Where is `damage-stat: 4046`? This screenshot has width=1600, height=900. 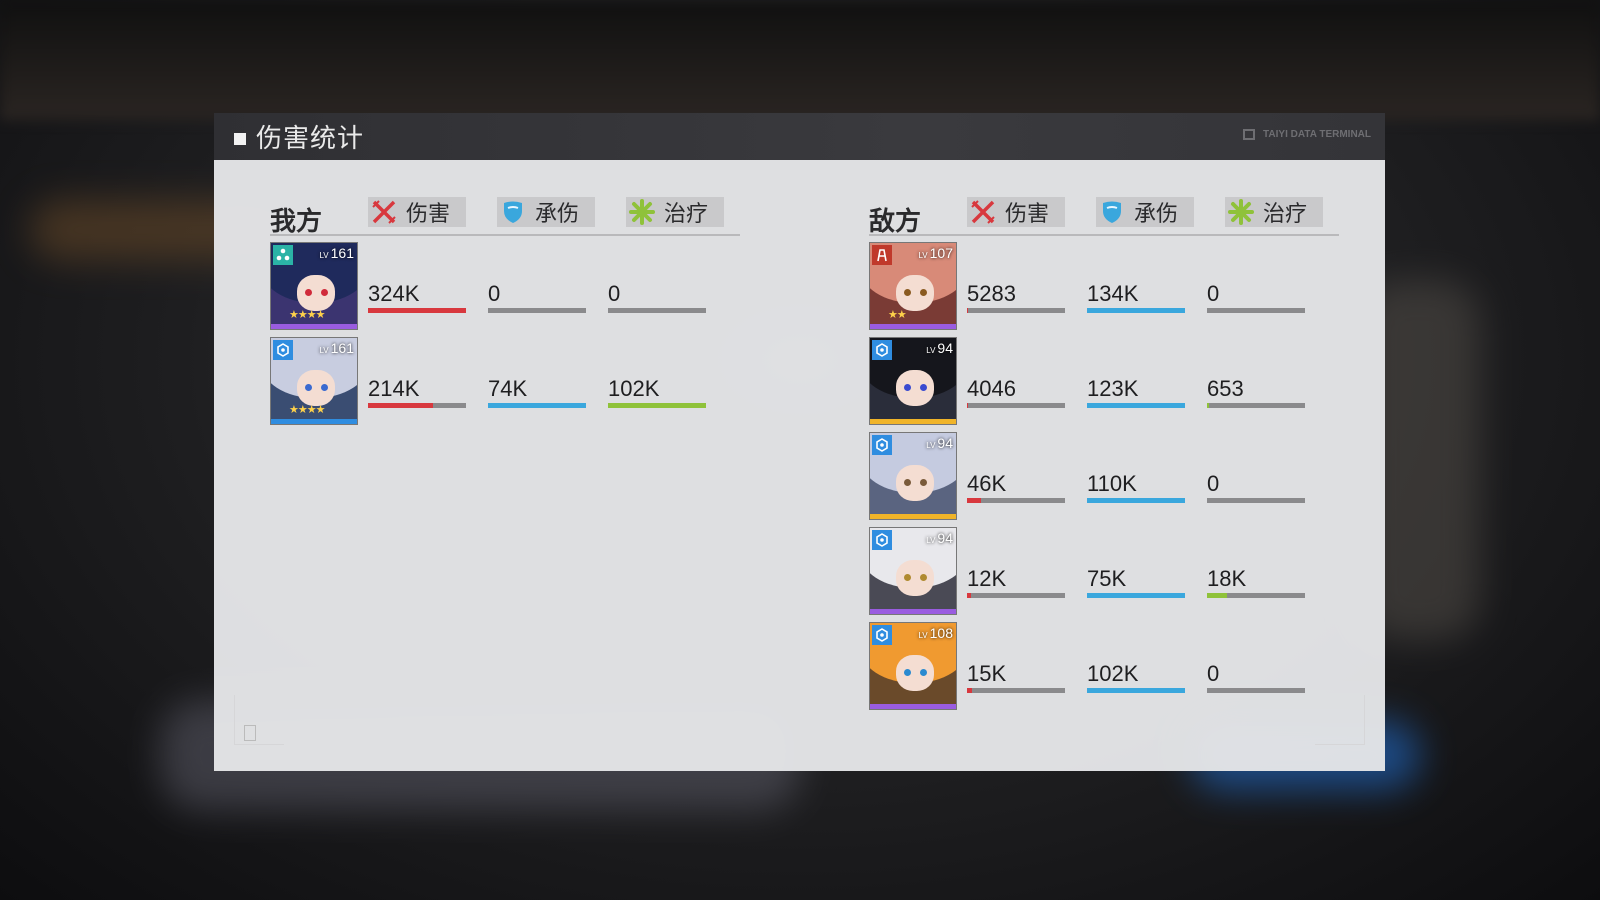 damage-stat: 4046 is located at coordinates (1016, 392).